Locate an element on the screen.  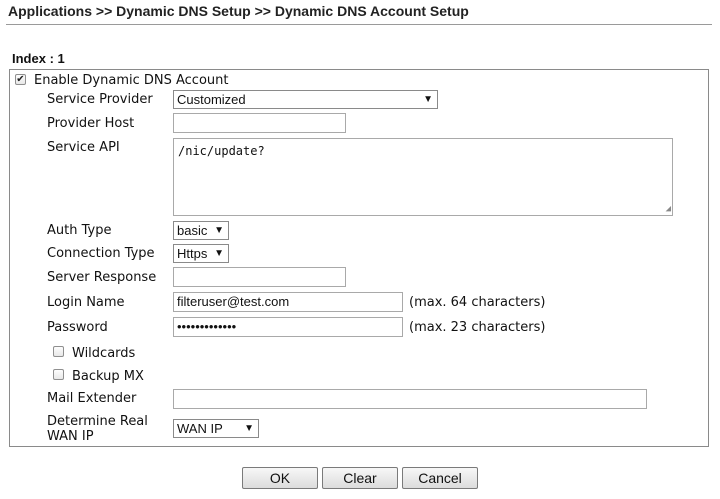
login-name-hint: (max. 64 characters) is located at coordinates (477, 302).